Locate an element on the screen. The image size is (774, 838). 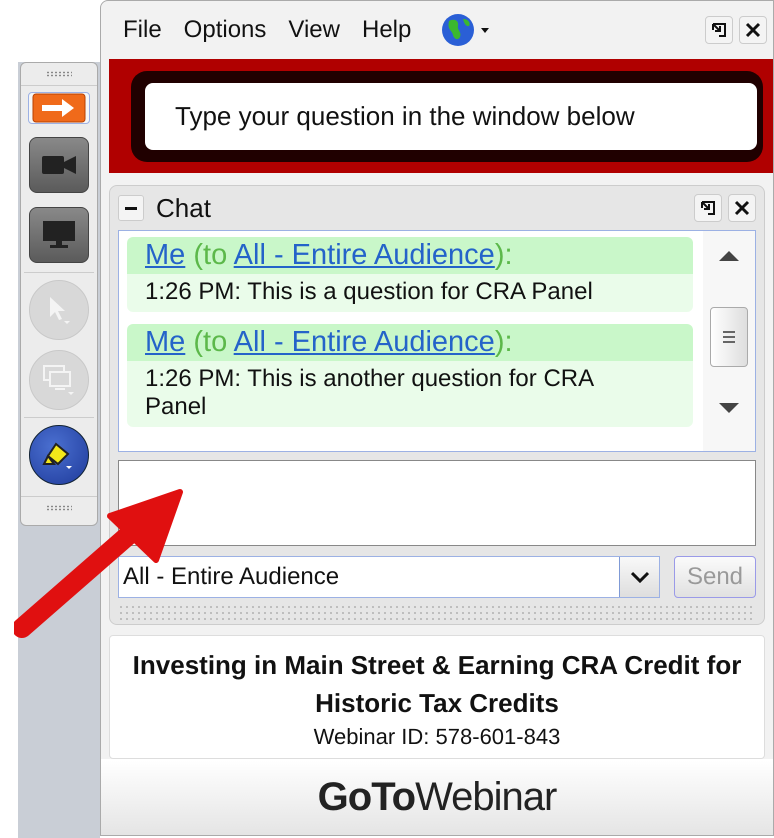
language-button is located at coordinates (466, 30).